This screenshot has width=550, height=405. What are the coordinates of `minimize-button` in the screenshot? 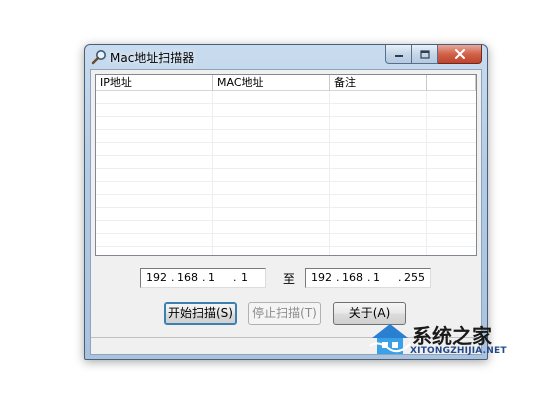 It's located at (398, 54).